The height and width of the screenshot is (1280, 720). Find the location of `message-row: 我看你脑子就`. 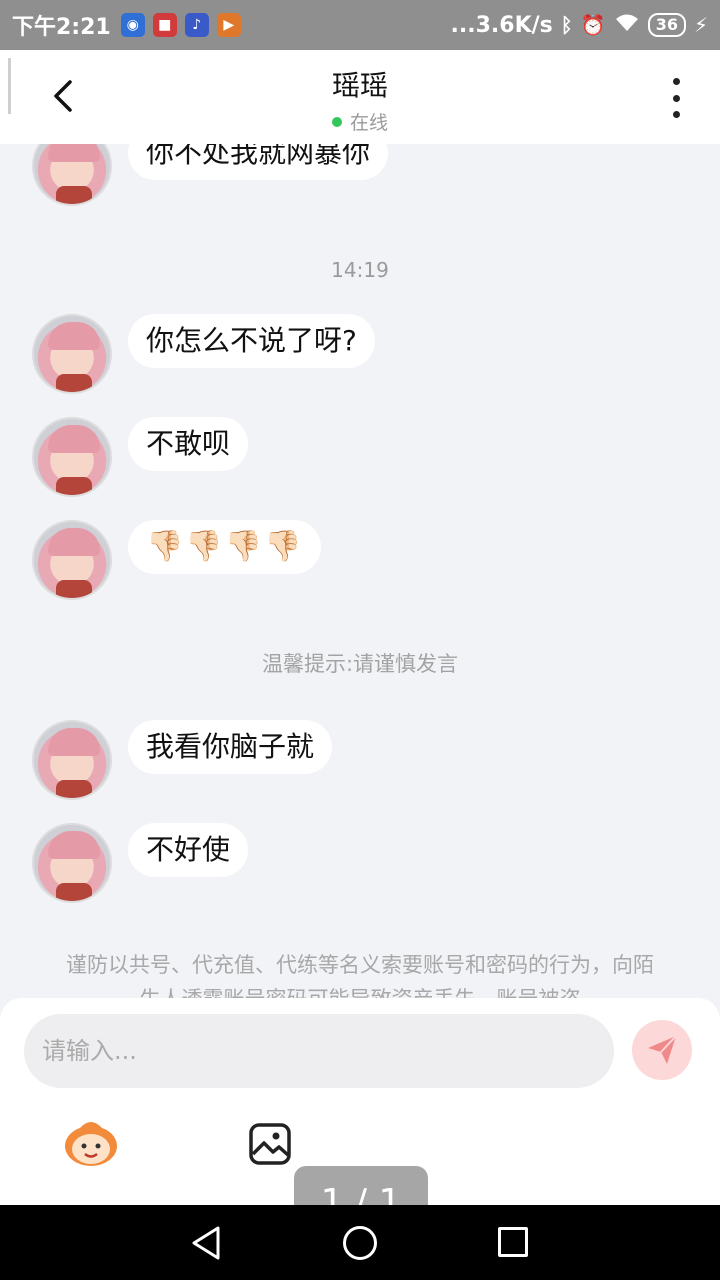

message-row: 我看你脑子就 is located at coordinates (182, 760).